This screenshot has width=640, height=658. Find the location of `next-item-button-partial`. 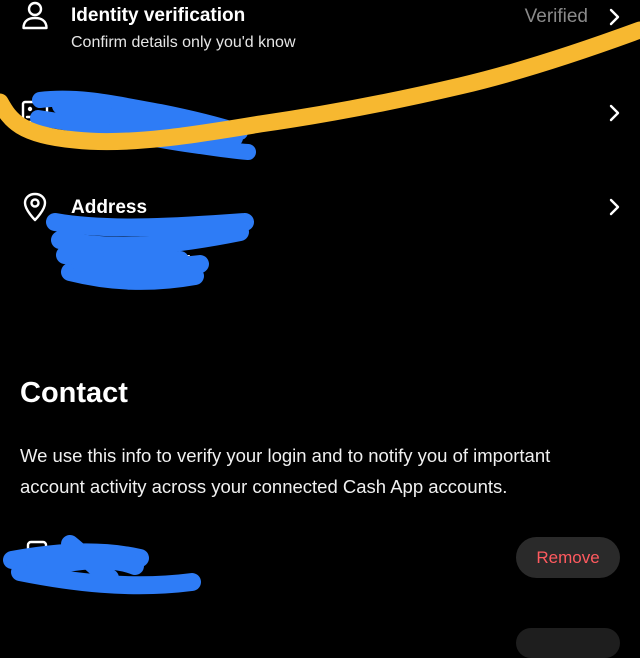

next-item-button-partial is located at coordinates (568, 643).